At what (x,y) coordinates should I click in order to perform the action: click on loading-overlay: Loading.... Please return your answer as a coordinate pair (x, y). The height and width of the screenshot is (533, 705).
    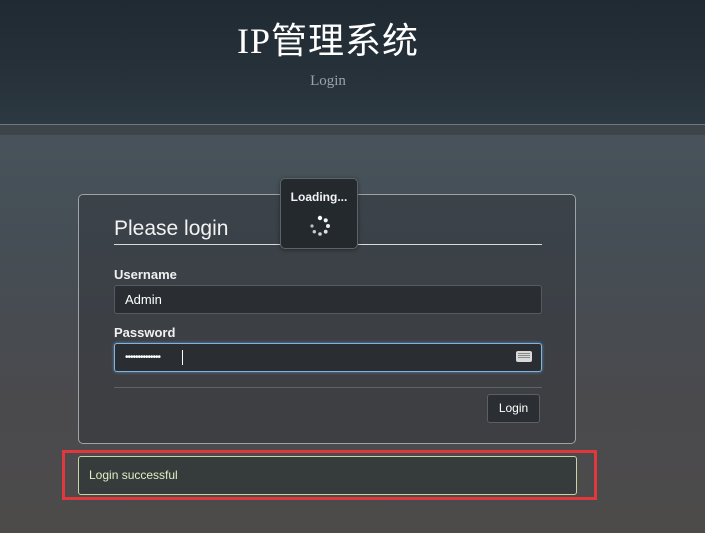
    Looking at the image, I should click on (319, 213).